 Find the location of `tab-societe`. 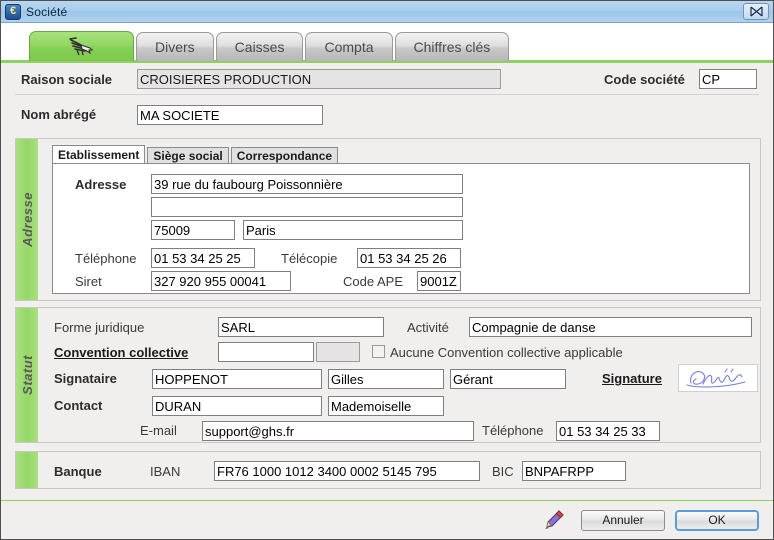

tab-societe is located at coordinates (81, 46).